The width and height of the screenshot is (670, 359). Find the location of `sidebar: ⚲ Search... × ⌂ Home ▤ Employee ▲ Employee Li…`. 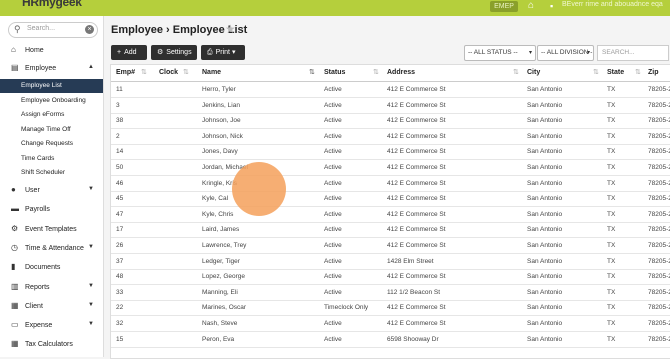

sidebar: ⚲ Search... × ⌂ Home ▤ Employee ▲ Employee Li… is located at coordinates (52, 186).